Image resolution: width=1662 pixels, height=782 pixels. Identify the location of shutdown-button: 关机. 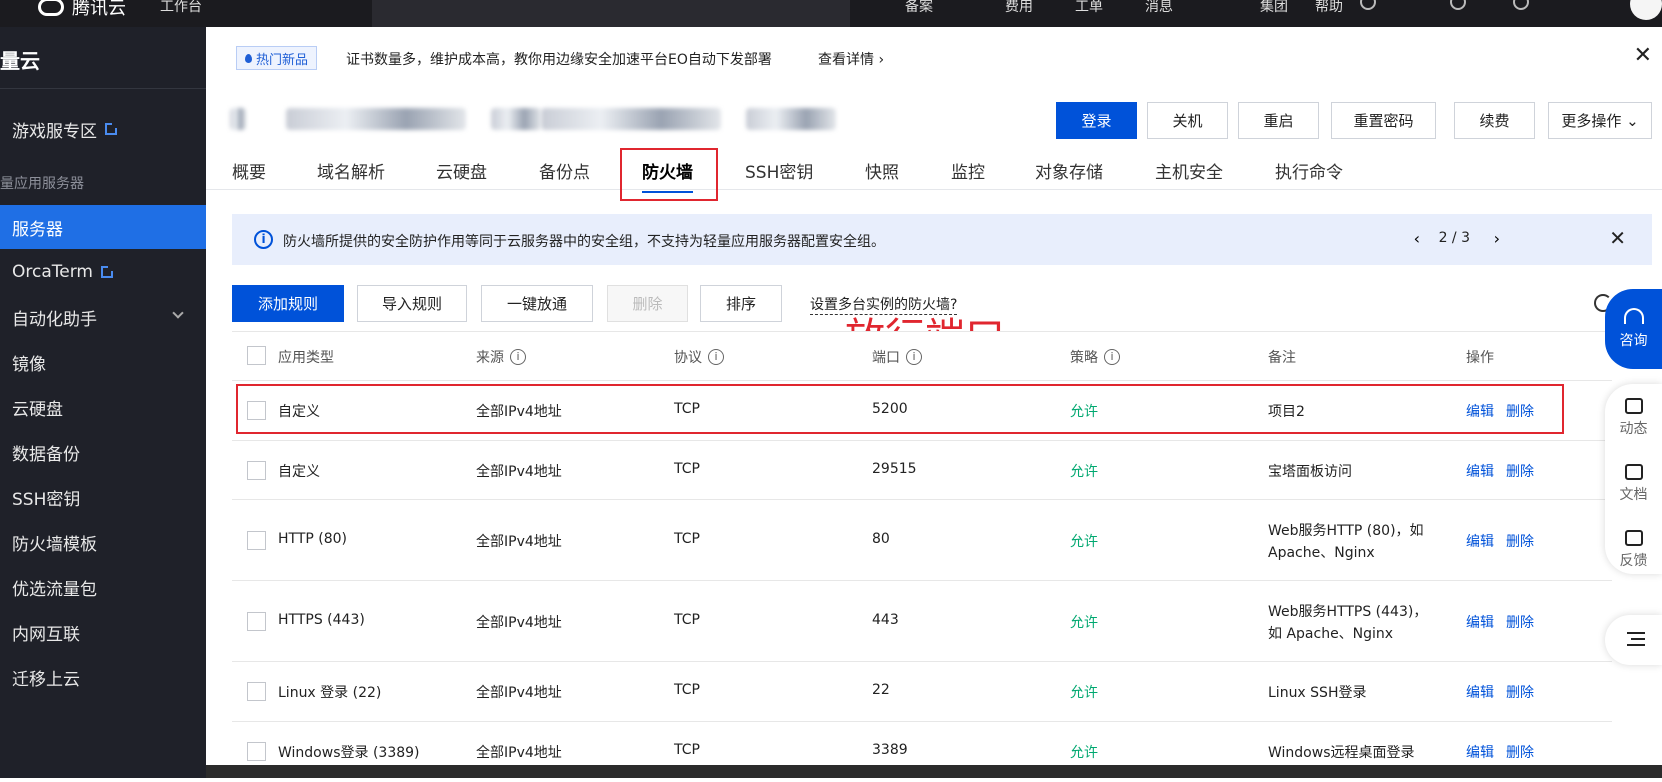
(1187, 120).